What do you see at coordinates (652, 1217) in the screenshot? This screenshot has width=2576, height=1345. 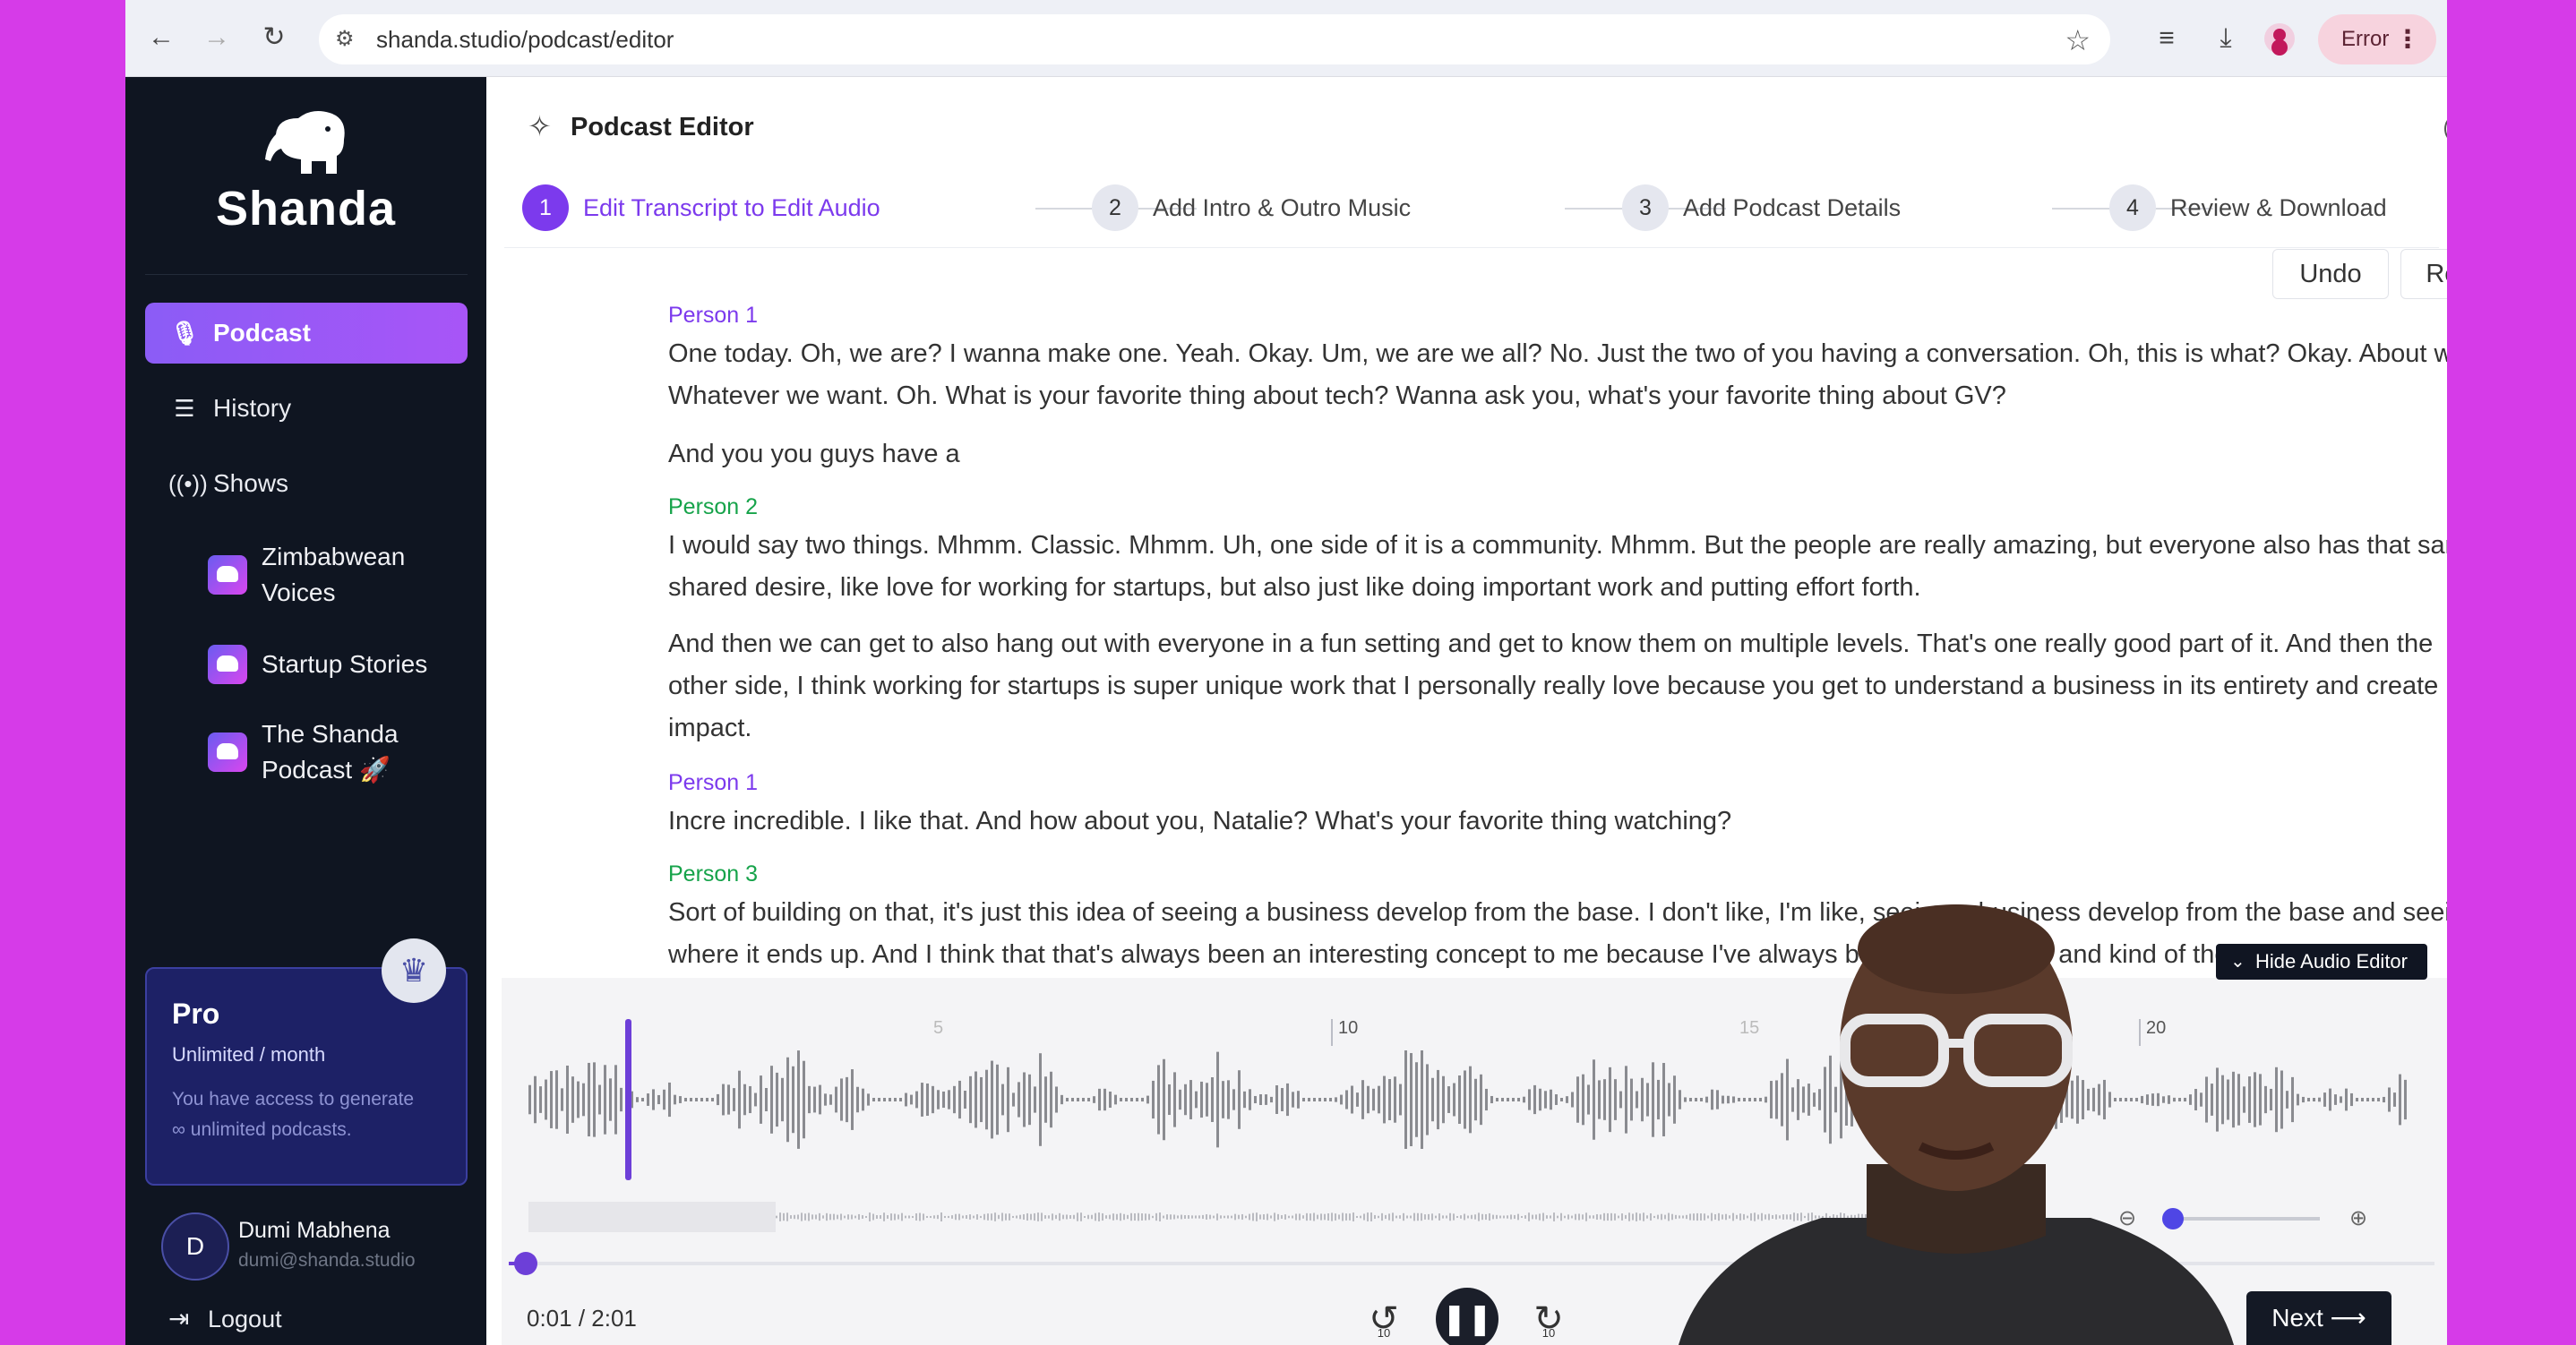 I see `minimap-viewport` at bounding box center [652, 1217].